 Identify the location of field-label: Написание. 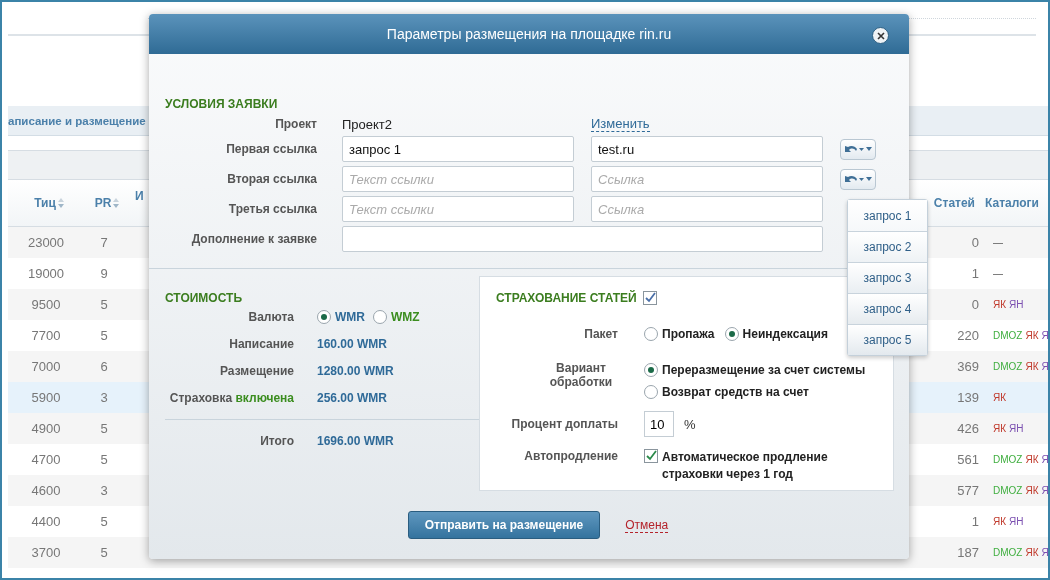
(261, 344).